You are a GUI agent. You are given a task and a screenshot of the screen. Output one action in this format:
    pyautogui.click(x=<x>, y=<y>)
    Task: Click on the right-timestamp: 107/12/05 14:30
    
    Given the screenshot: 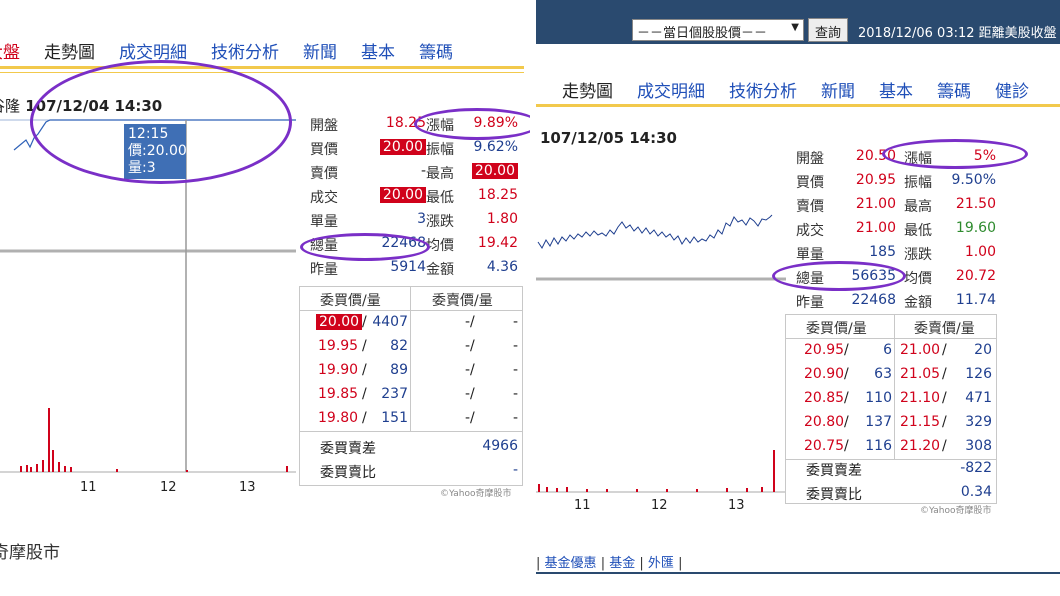 What is the action you would take?
    pyautogui.click(x=608, y=138)
    